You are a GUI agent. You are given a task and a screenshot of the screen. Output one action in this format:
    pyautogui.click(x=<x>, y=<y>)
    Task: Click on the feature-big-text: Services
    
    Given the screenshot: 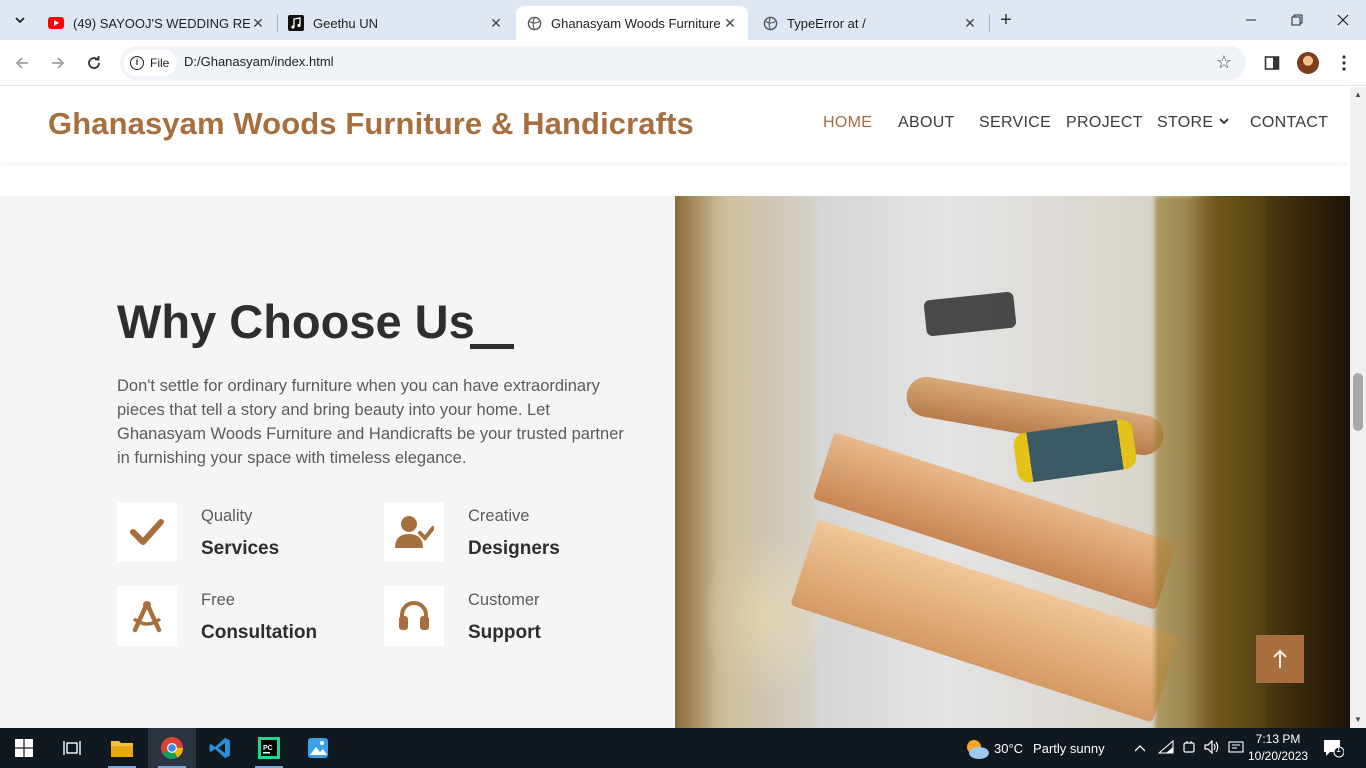 What is the action you would take?
    pyautogui.click(x=240, y=548)
    